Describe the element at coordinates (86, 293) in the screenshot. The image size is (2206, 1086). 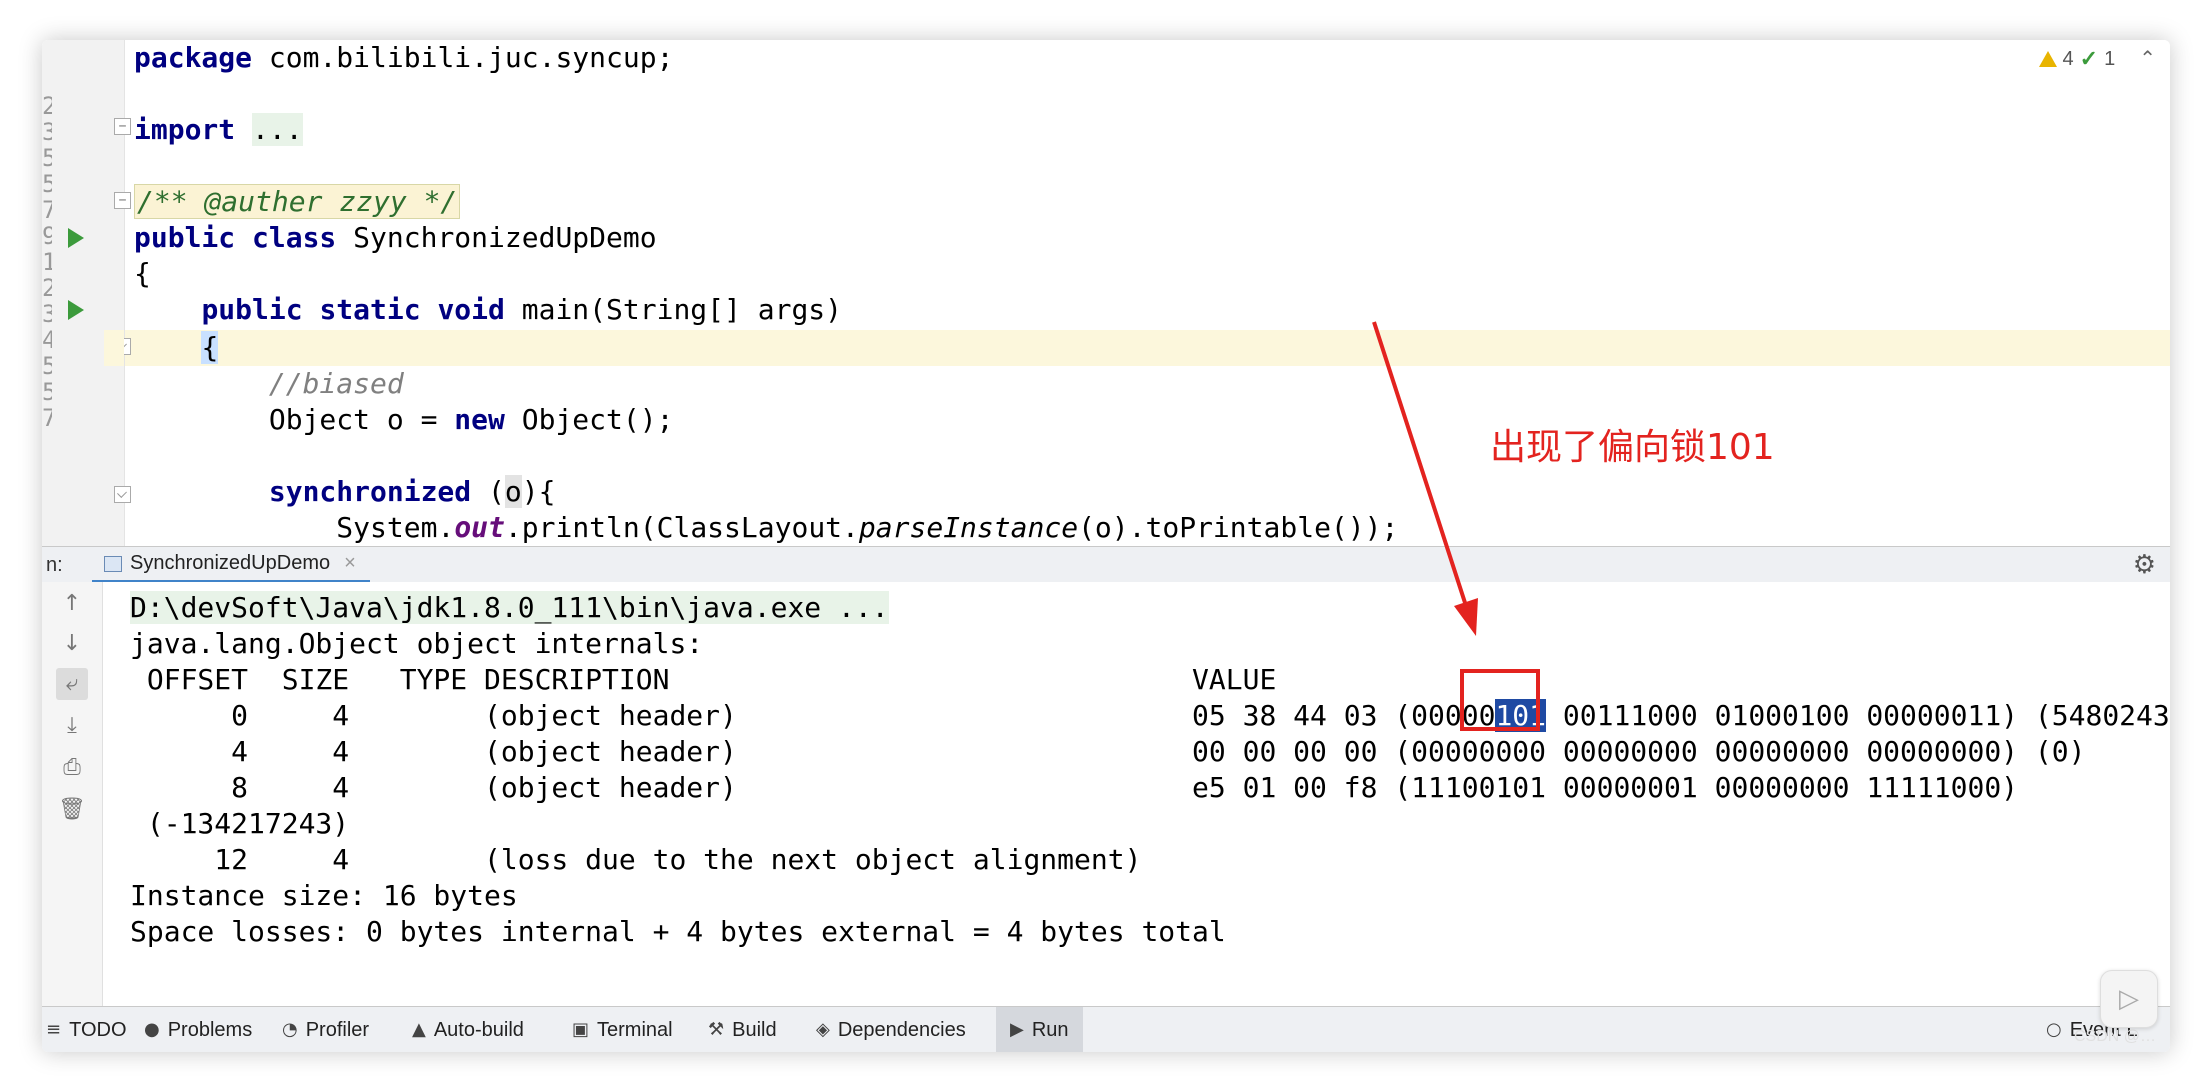
I see `editor-gutter: 2 3 5 5 7 9 1 2 3 4 5 5 7 − −` at that location.